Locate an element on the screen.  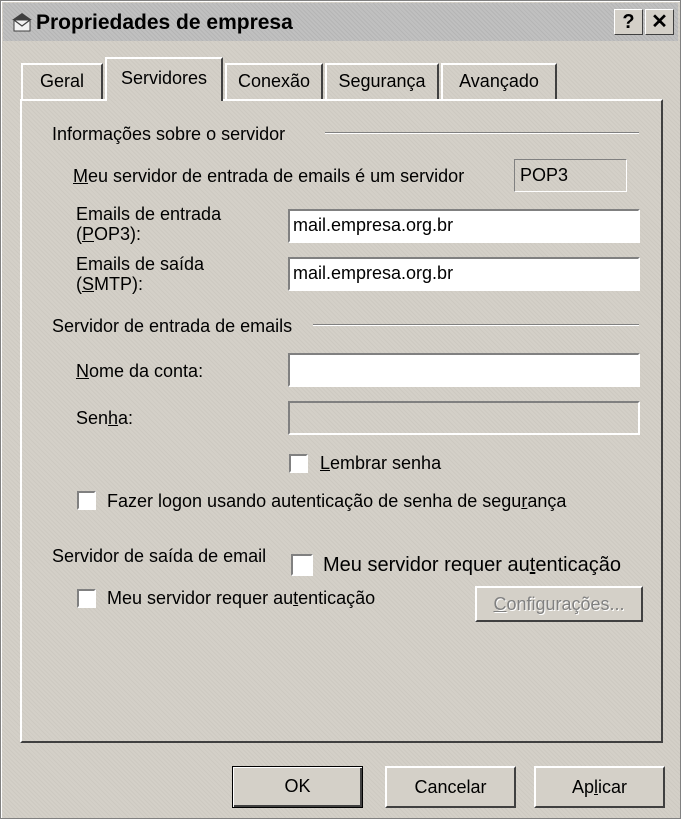
account-name-input is located at coordinates (464, 370).